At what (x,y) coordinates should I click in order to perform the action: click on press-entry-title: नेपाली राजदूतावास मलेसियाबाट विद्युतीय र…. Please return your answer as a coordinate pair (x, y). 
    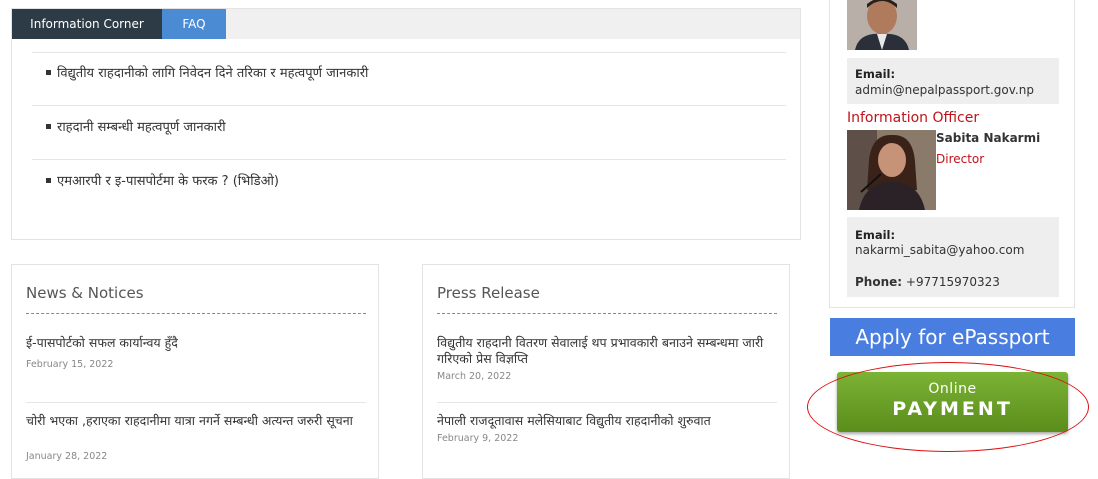
    Looking at the image, I should click on (609, 421).